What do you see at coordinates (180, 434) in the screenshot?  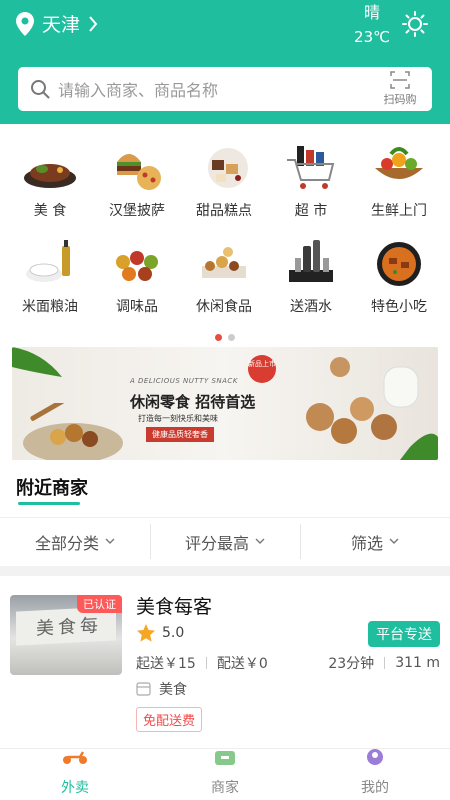 I see `banner-tag: 健康品质轻奢香` at bounding box center [180, 434].